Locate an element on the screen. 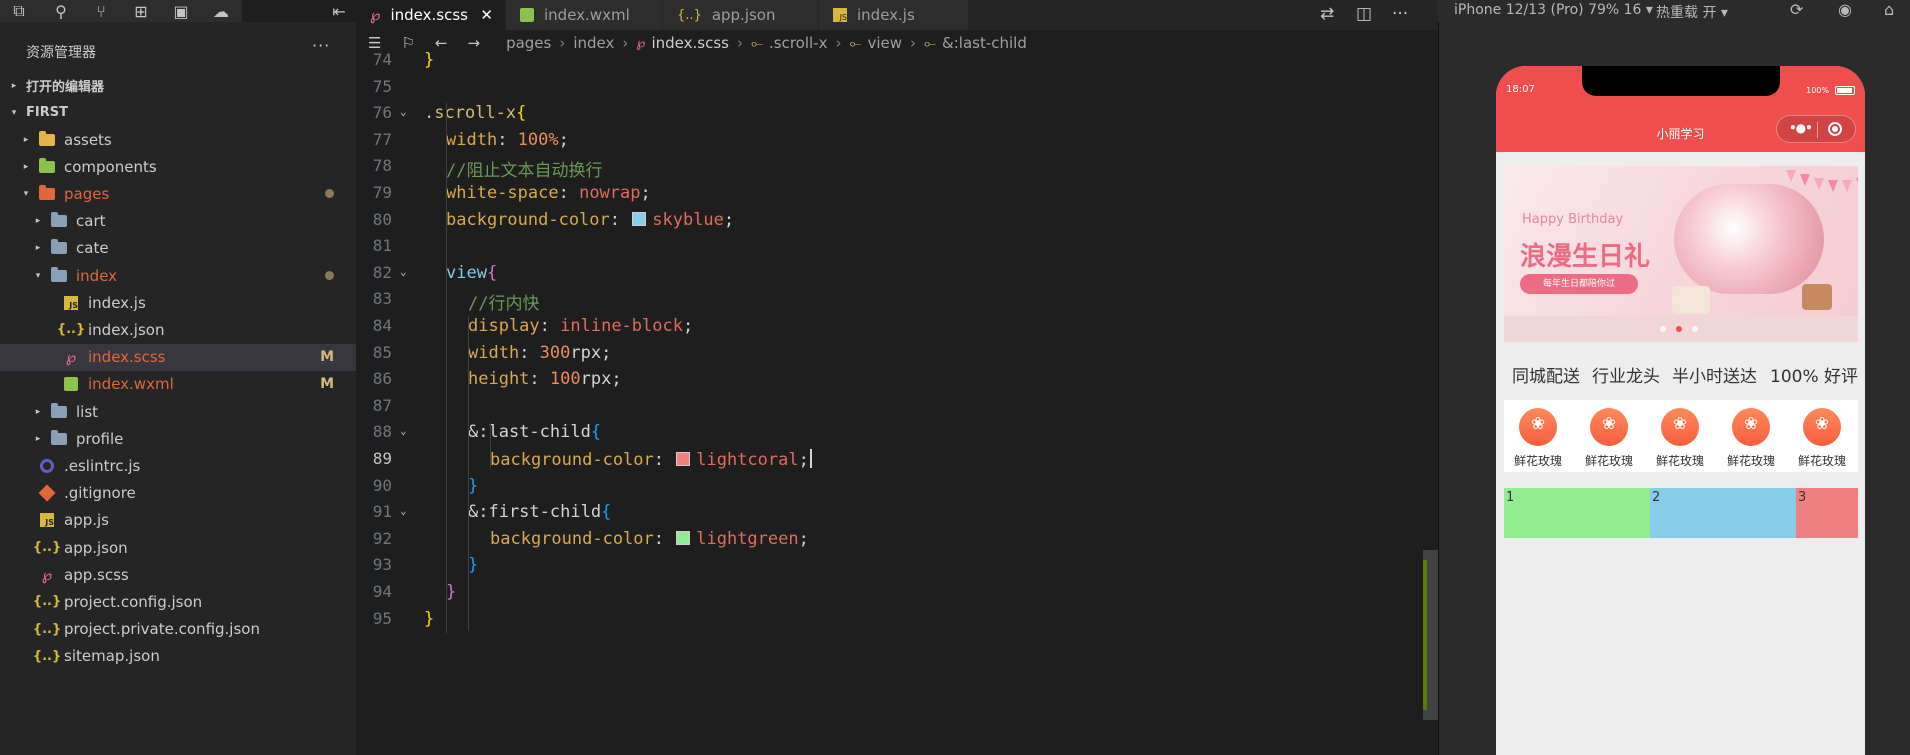 The image size is (1910, 755). scroll-x-item: 1 is located at coordinates (1577, 513).